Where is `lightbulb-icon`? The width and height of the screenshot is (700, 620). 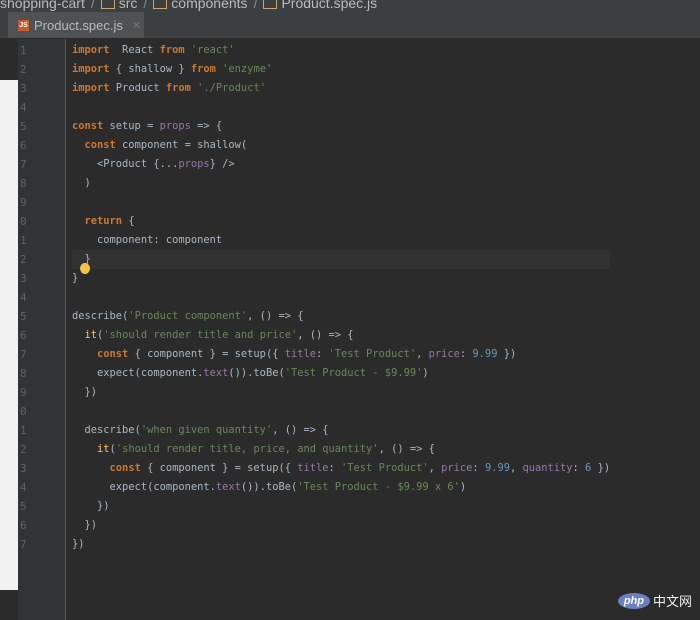 lightbulb-icon is located at coordinates (85, 268).